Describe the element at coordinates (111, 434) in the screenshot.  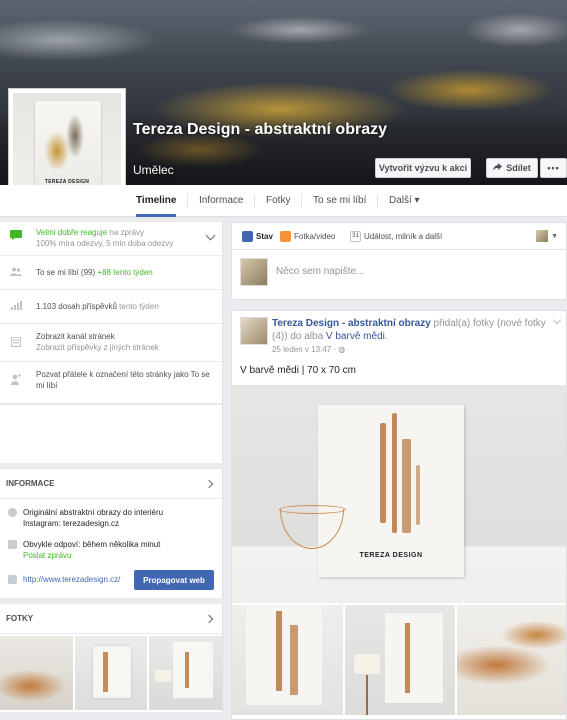
I see `left-spacer` at that location.